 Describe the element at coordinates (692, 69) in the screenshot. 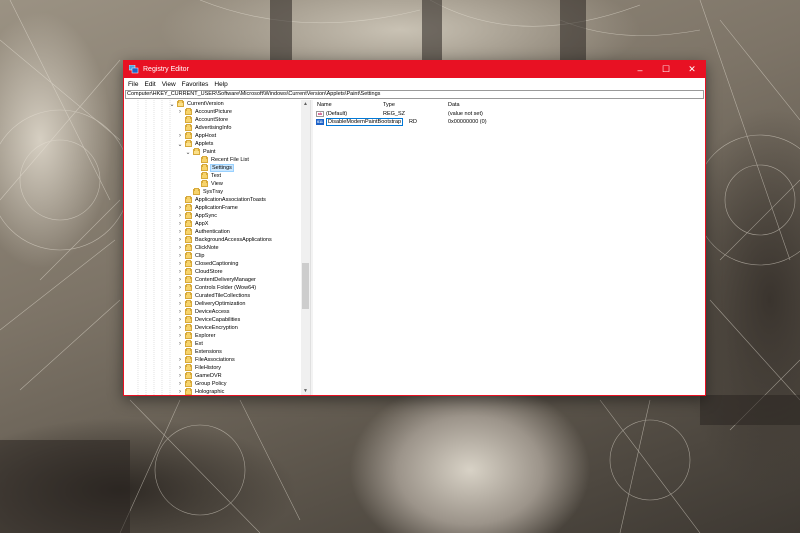

I see `close-button: ✕` at that location.